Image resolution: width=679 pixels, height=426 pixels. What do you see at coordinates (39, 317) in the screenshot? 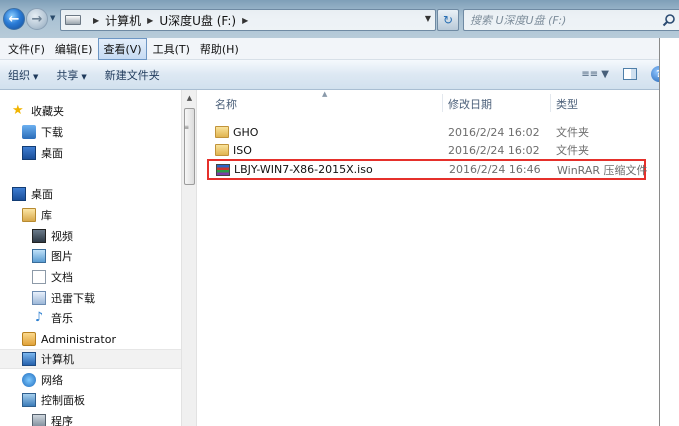
I see `music-icon: ♪` at bounding box center [39, 317].